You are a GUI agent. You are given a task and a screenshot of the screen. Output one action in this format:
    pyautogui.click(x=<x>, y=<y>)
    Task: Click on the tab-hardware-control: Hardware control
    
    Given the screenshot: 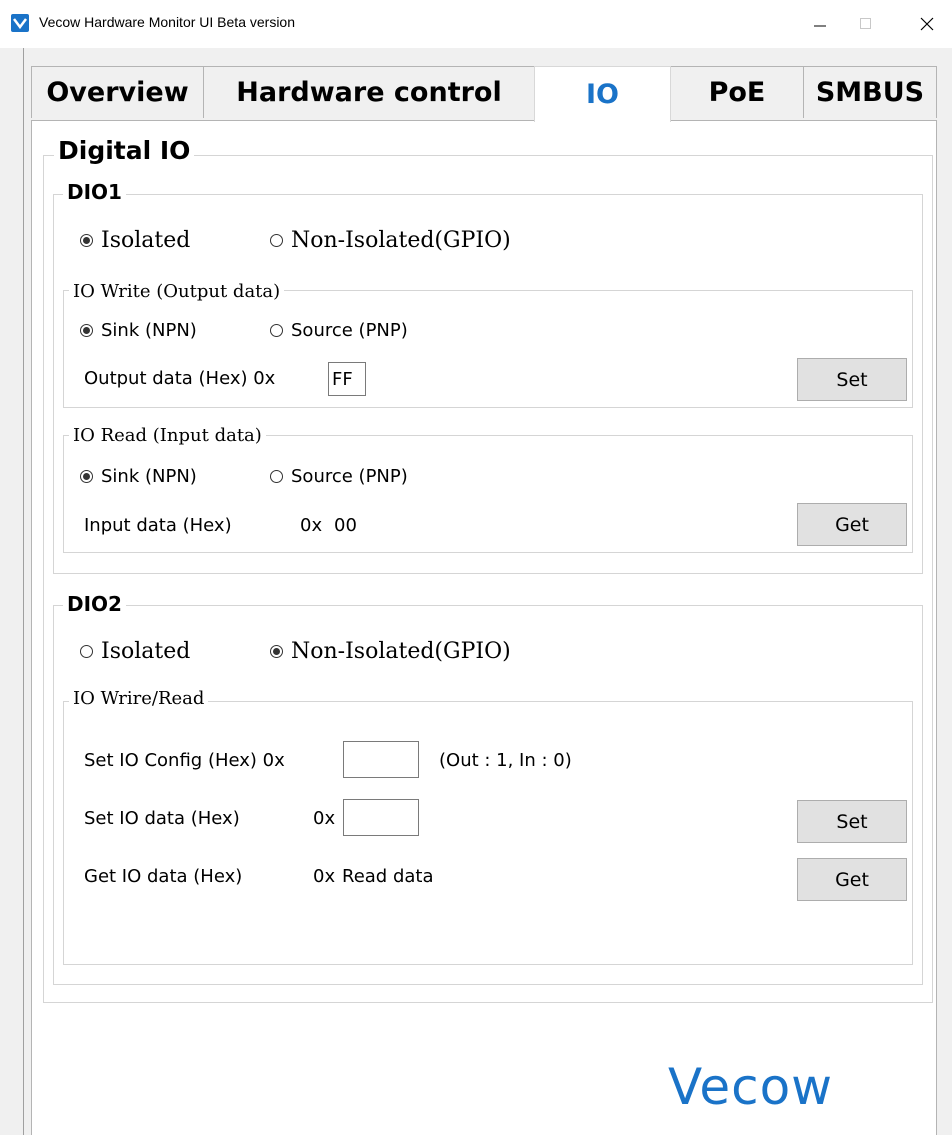 What is the action you would take?
    pyautogui.click(x=369, y=92)
    